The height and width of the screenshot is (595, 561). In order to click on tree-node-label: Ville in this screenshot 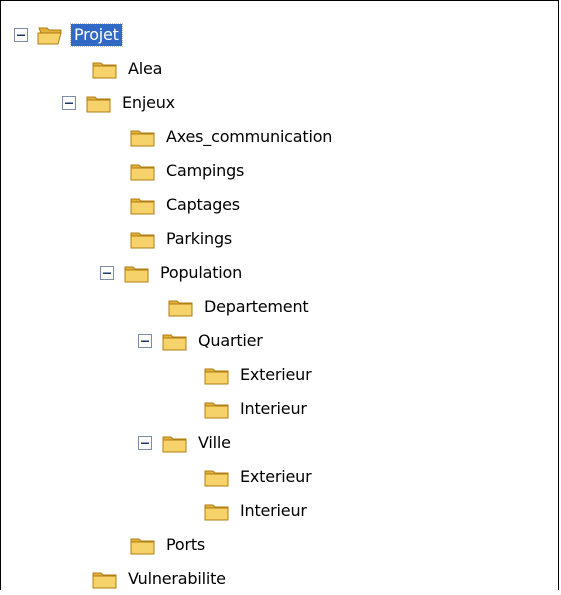, I will do `click(214, 443)`.